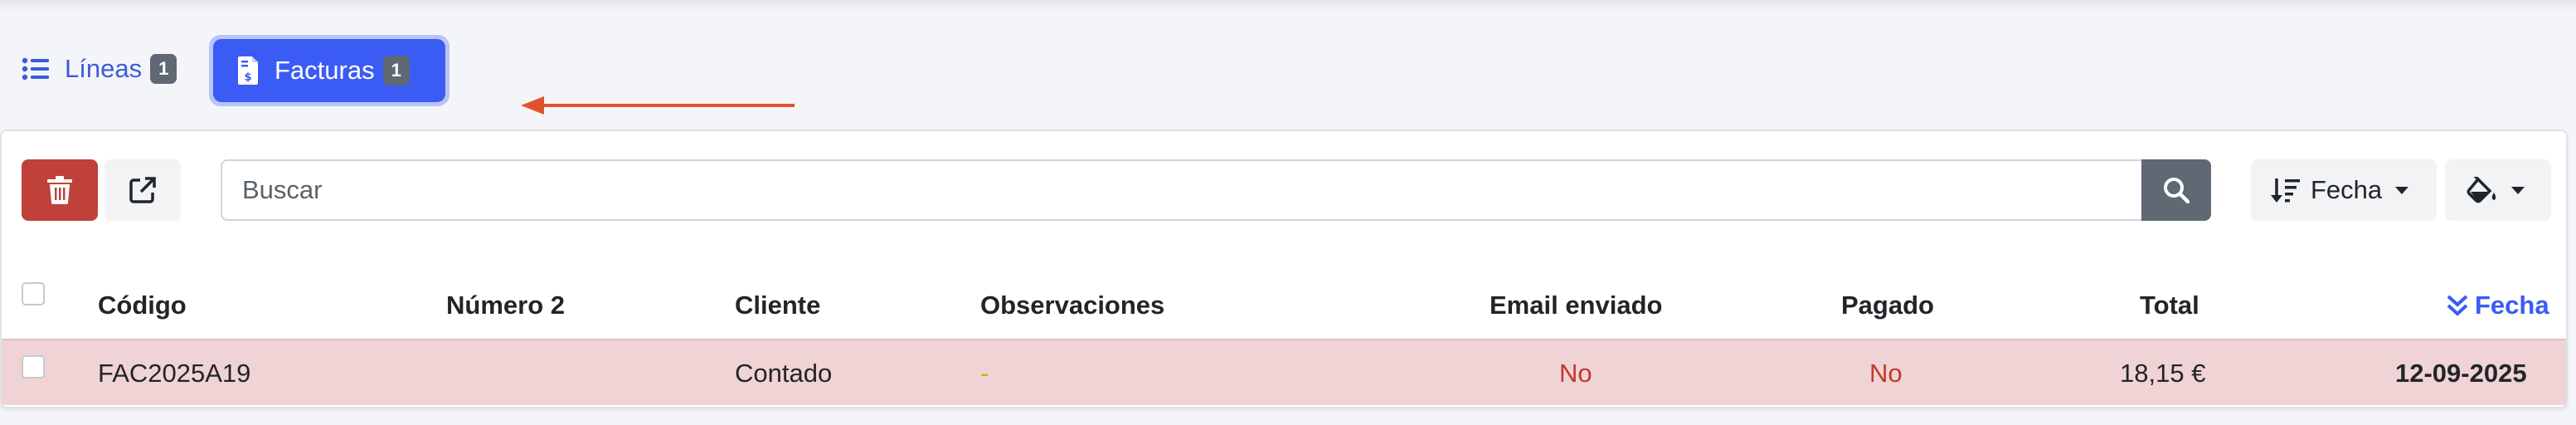  I want to click on header-observaciones: Observaciones, so click(1072, 305).